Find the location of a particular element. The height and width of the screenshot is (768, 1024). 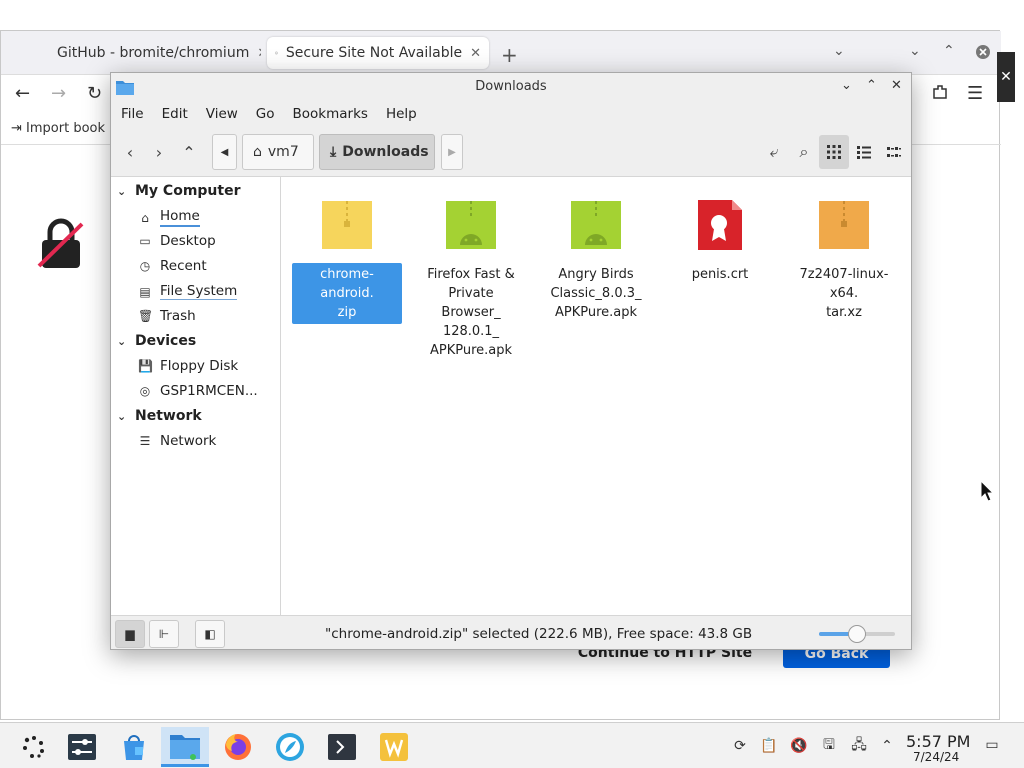

clock-time: 5:57 PM is located at coordinates (938, 741).